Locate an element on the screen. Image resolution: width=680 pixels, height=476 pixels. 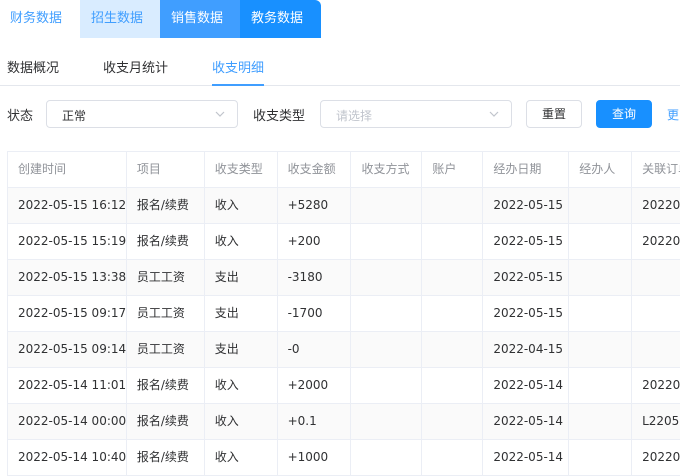
filter-bar: 状态 正常 收支类型 请选择 重置 查询 更 is located at coordinates (340, 114).